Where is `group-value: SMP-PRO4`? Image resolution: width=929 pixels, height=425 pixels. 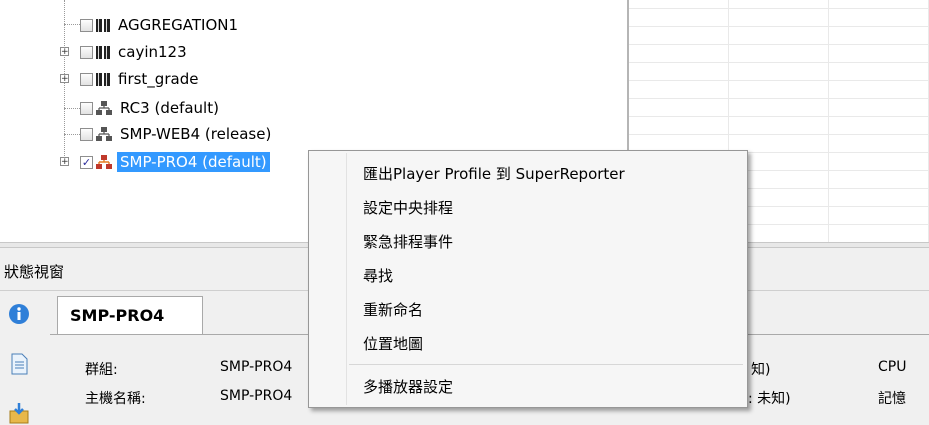
group-value: SMP-PRO4 is located at coordinates (256, 367).